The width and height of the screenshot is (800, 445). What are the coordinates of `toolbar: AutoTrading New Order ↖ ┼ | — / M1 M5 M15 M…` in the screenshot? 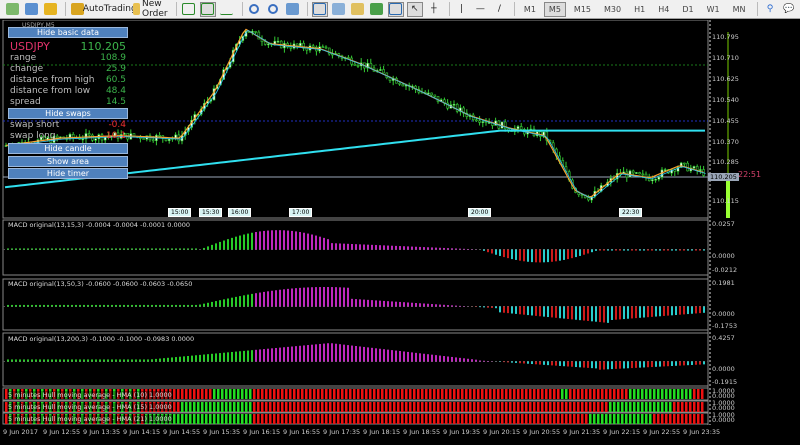 It's located at (400, 9).